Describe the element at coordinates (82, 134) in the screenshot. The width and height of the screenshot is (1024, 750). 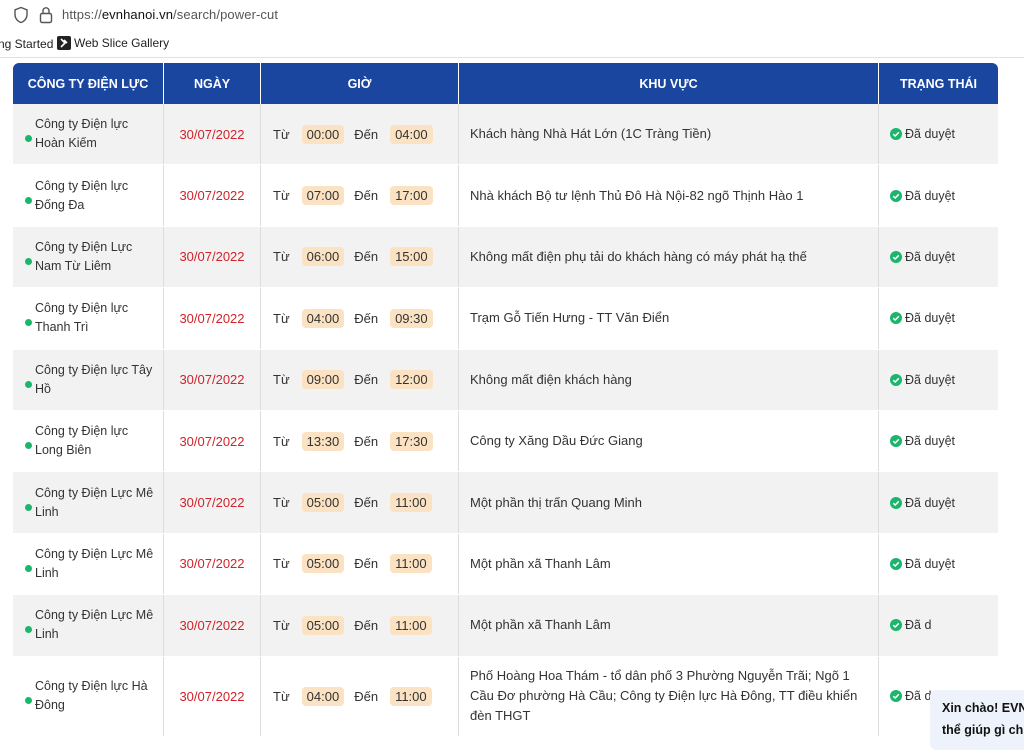
I see `company-name: Công ty Điện lực Hoàn Kiếm` at that location.